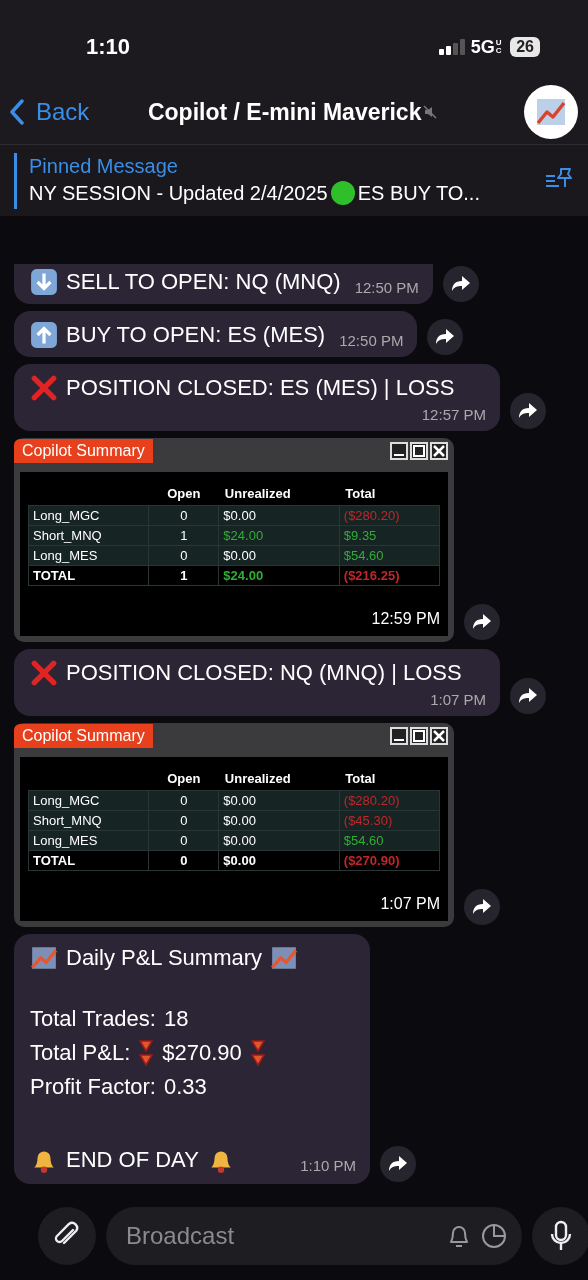 The image size is (588, 1280). Describe the element at coordinates (453, 414) in the screenshot. I see `message-time: 12:57 PM` at that location.